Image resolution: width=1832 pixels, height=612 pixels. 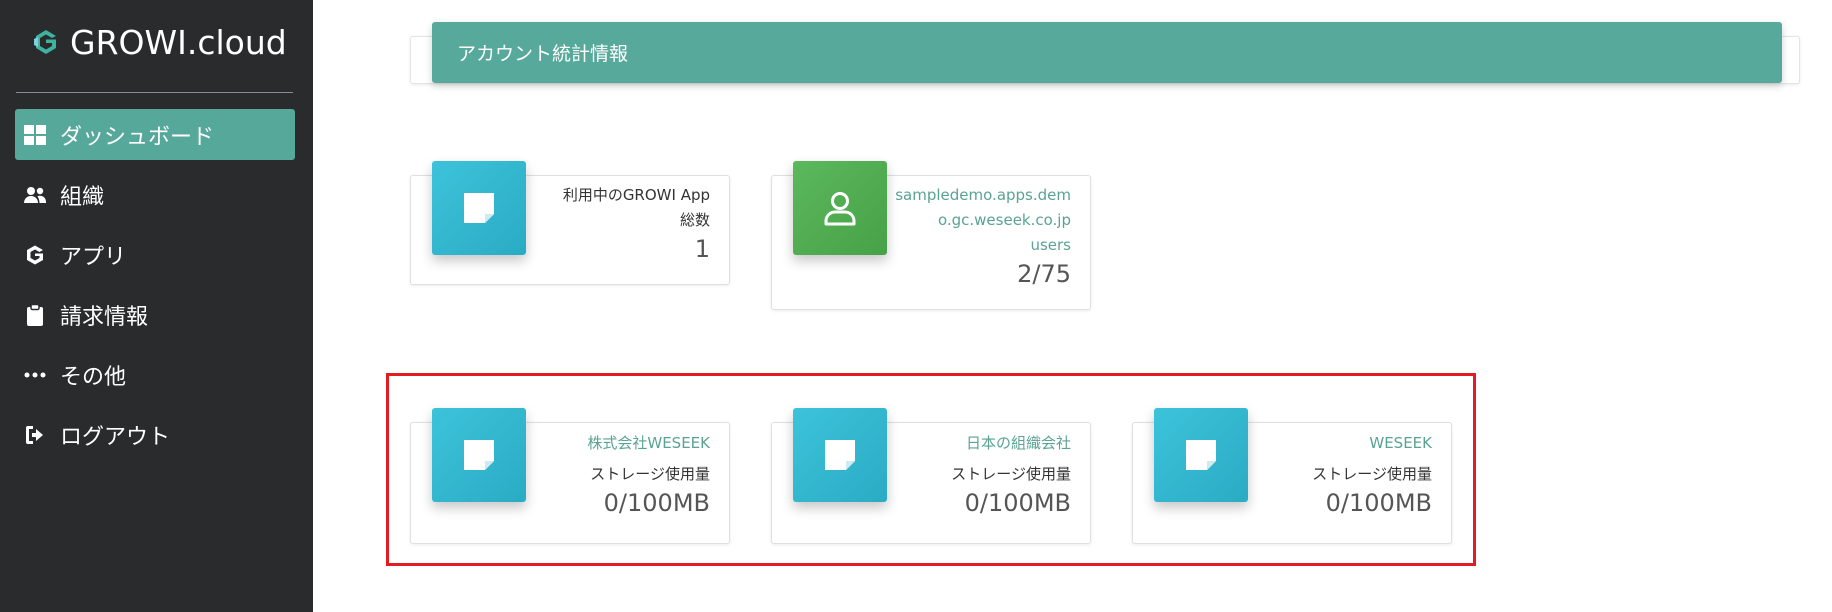 I want to click on account-stats-header: アカウント統計情報, so click(x=1107, y=52).